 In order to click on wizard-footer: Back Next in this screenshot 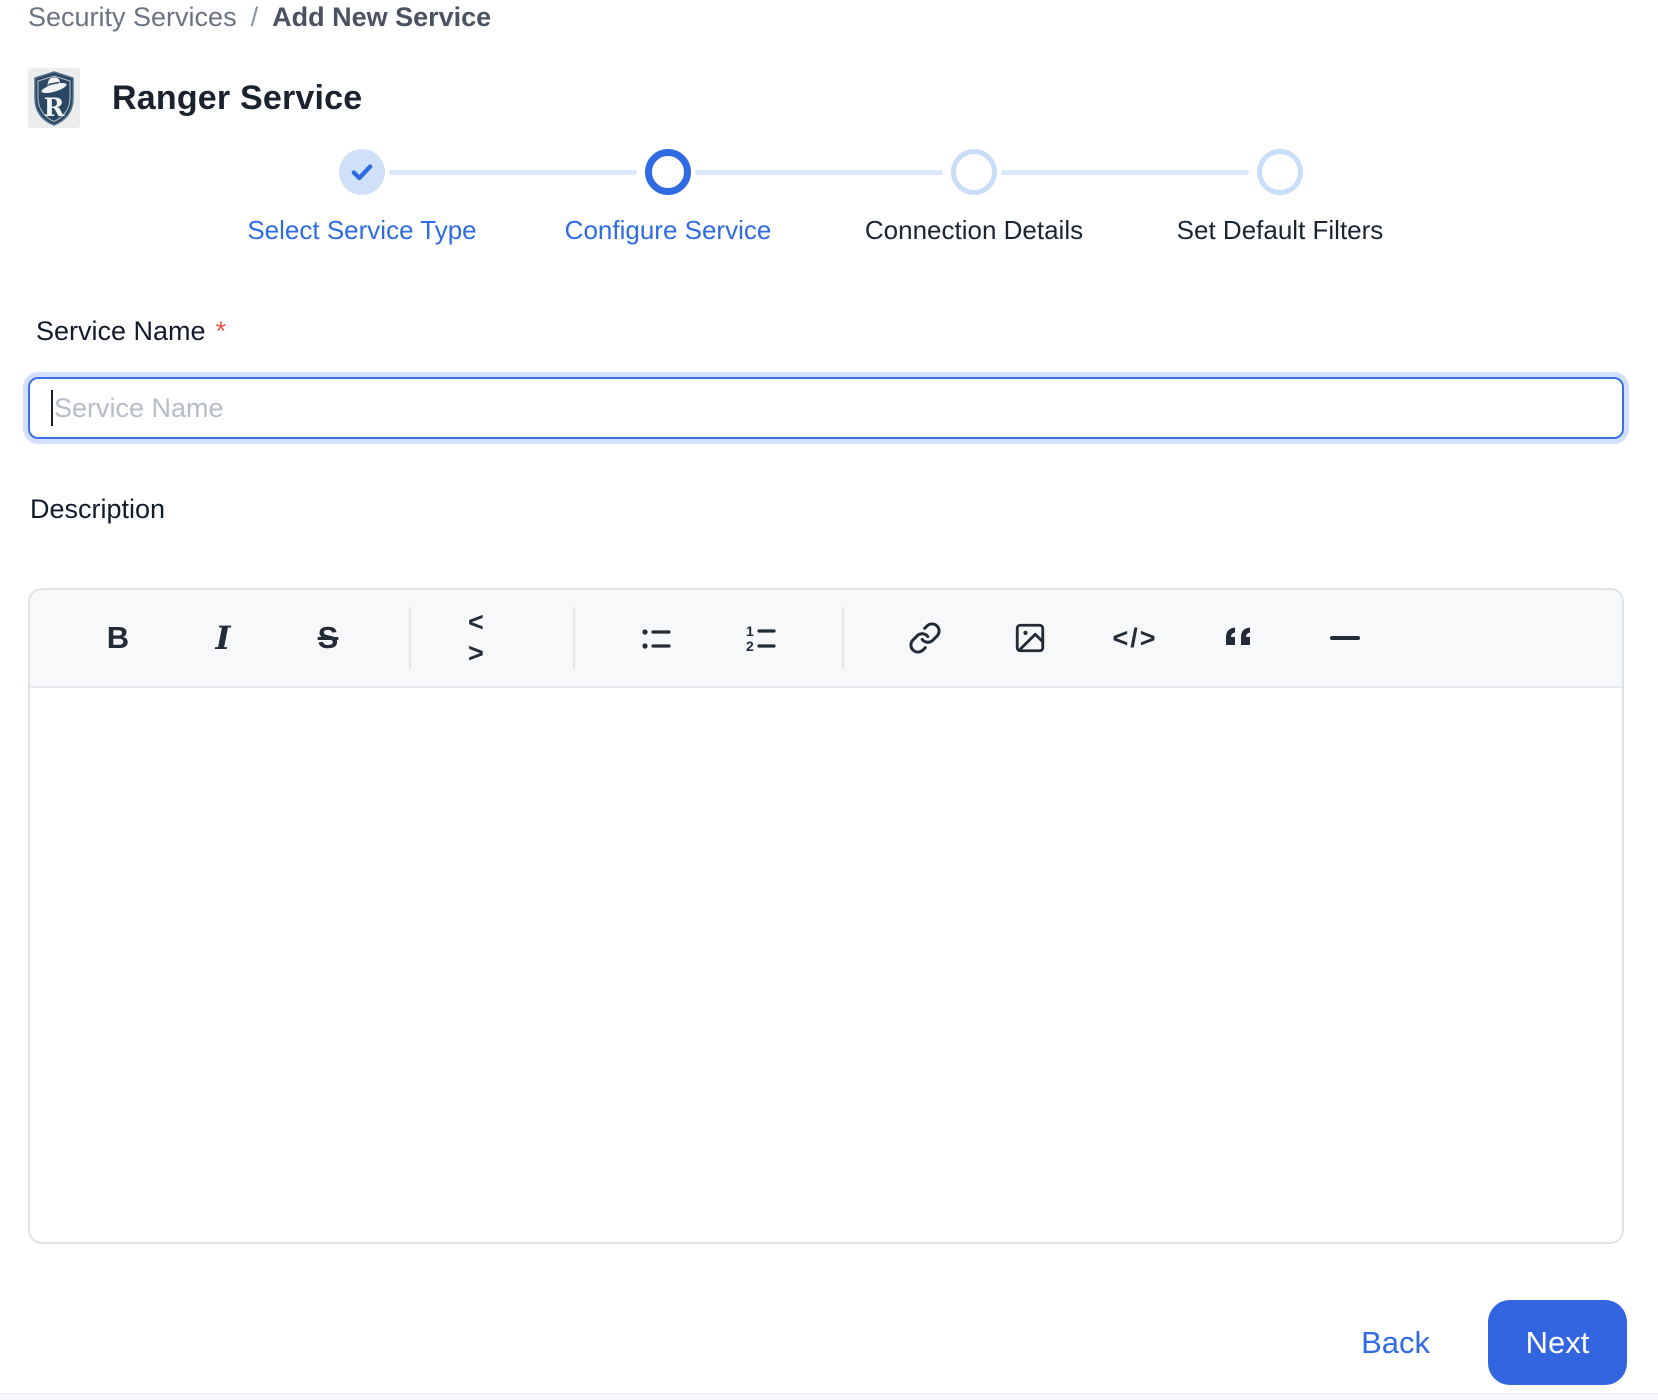, I will do `click(1494, 1342)`.